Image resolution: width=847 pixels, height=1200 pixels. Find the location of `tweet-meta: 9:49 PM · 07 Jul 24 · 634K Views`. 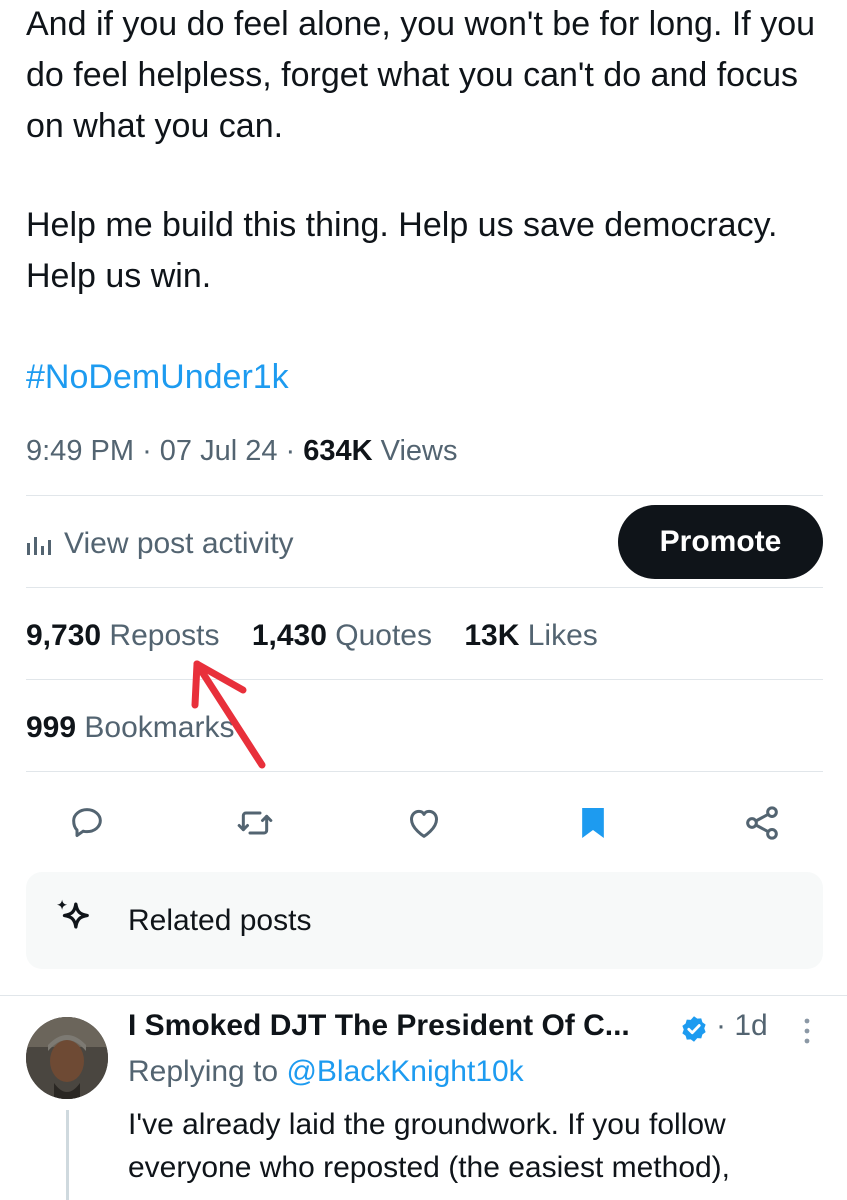

tweet-meta: 9:49 PM · 07 Jul 24 · 634K Views is located at coordinates (242, 451).